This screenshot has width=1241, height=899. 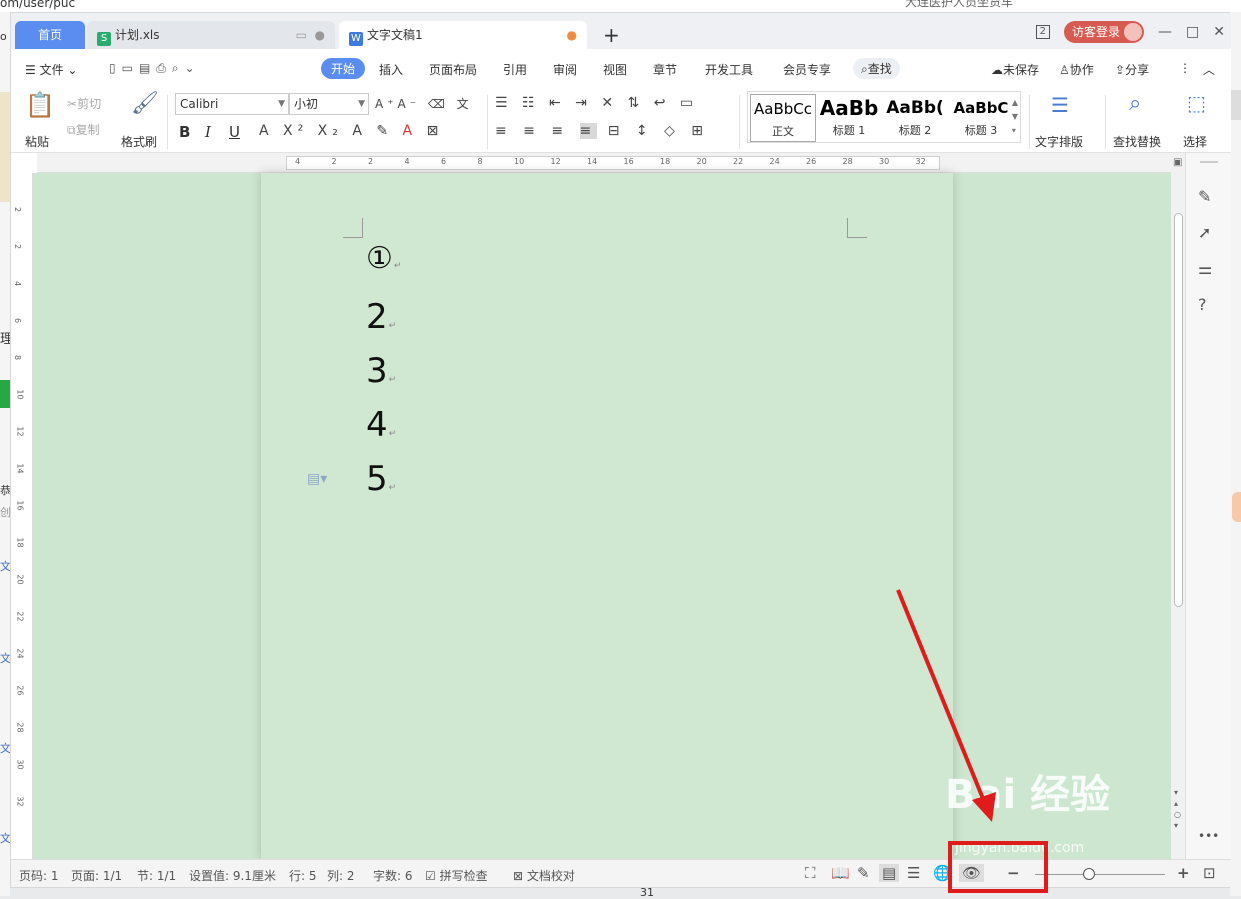 What do you see at coordinates (1060, 105) in the screenshot?
I see `text-layout-icon: ☰` at bounding box center [1060, 105].